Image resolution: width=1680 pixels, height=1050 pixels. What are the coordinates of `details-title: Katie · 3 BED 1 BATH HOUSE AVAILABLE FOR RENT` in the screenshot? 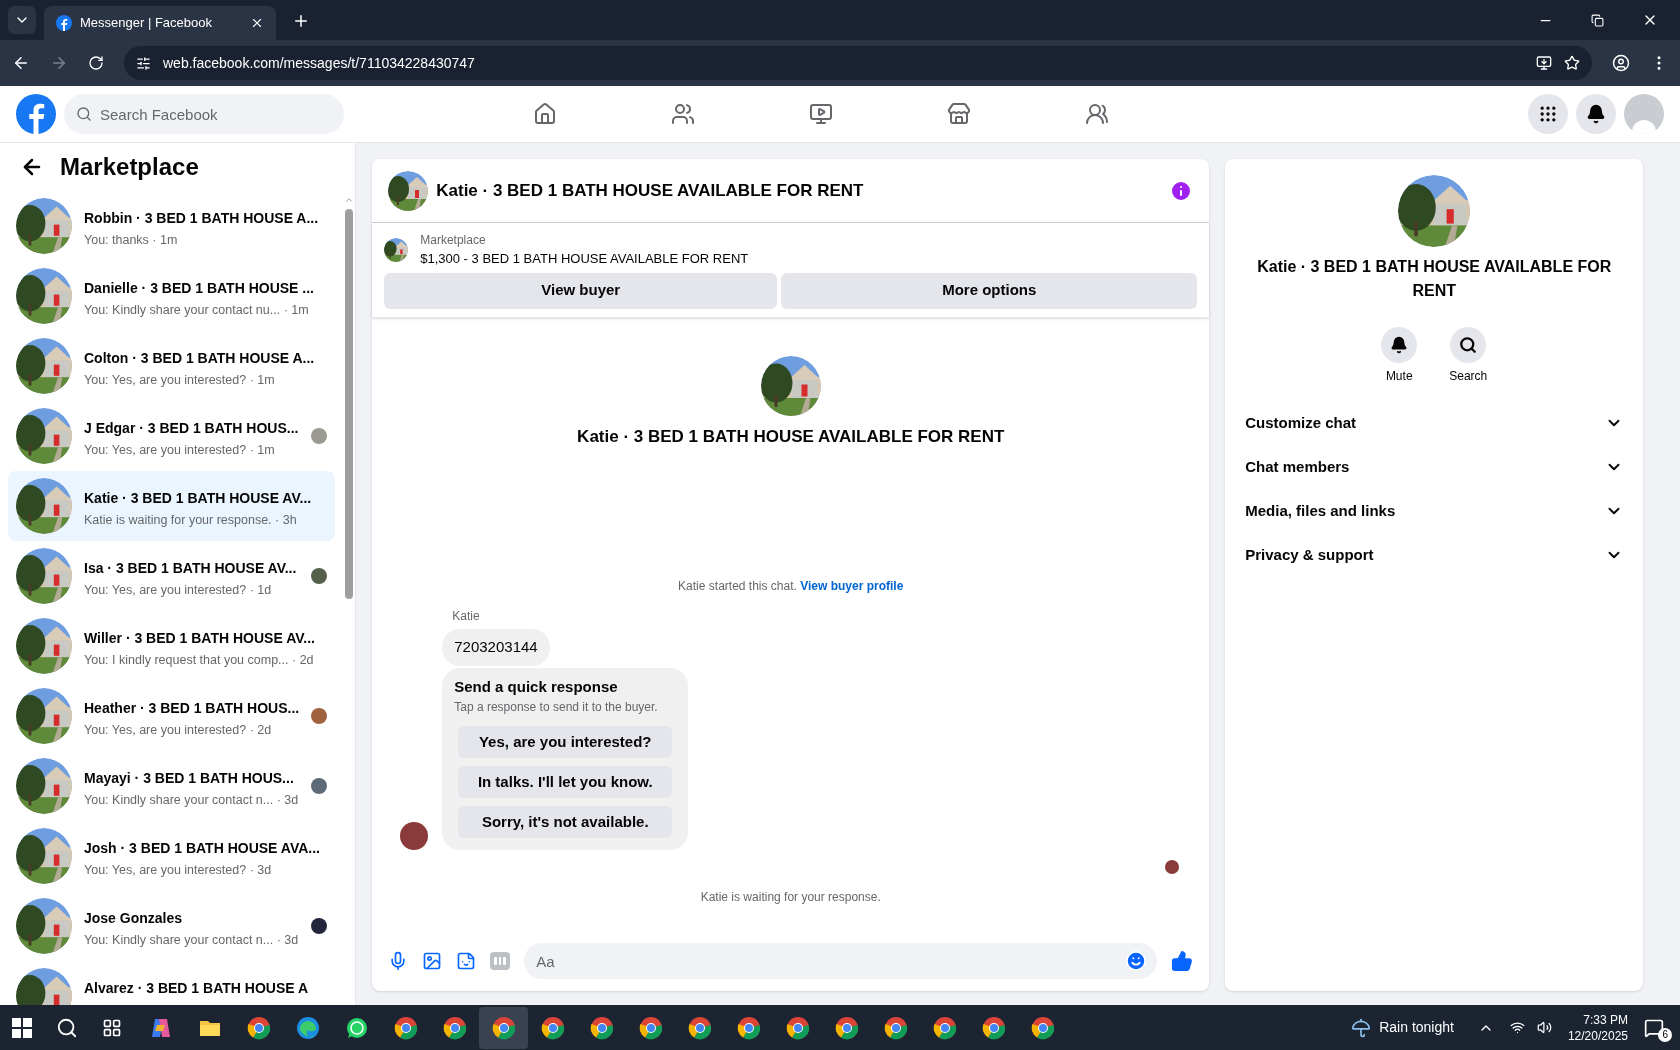 It's located at (1434, 279).